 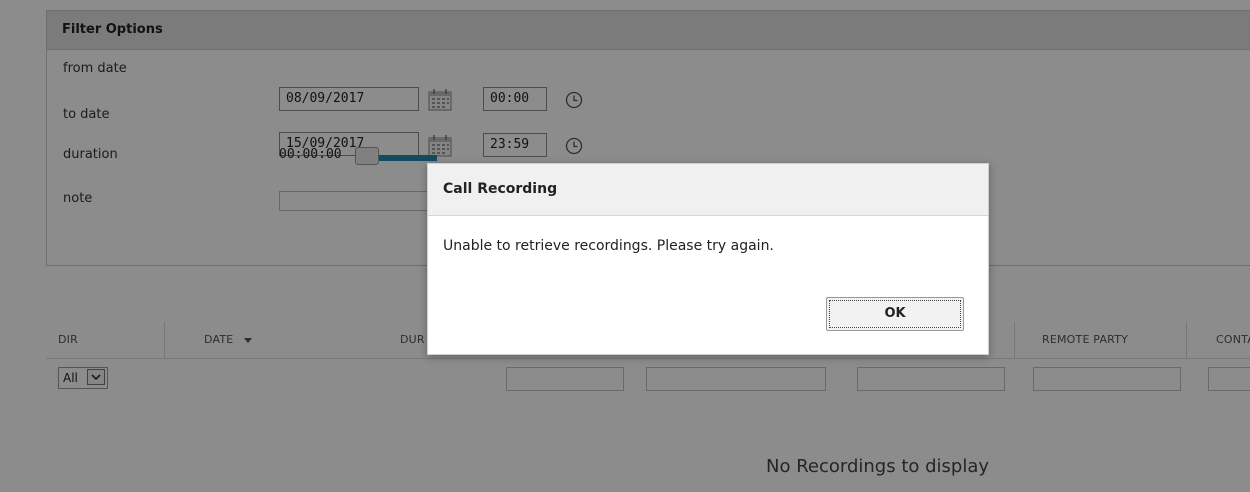 I want to click on ok-button: OK, so click(x=895, y=314).